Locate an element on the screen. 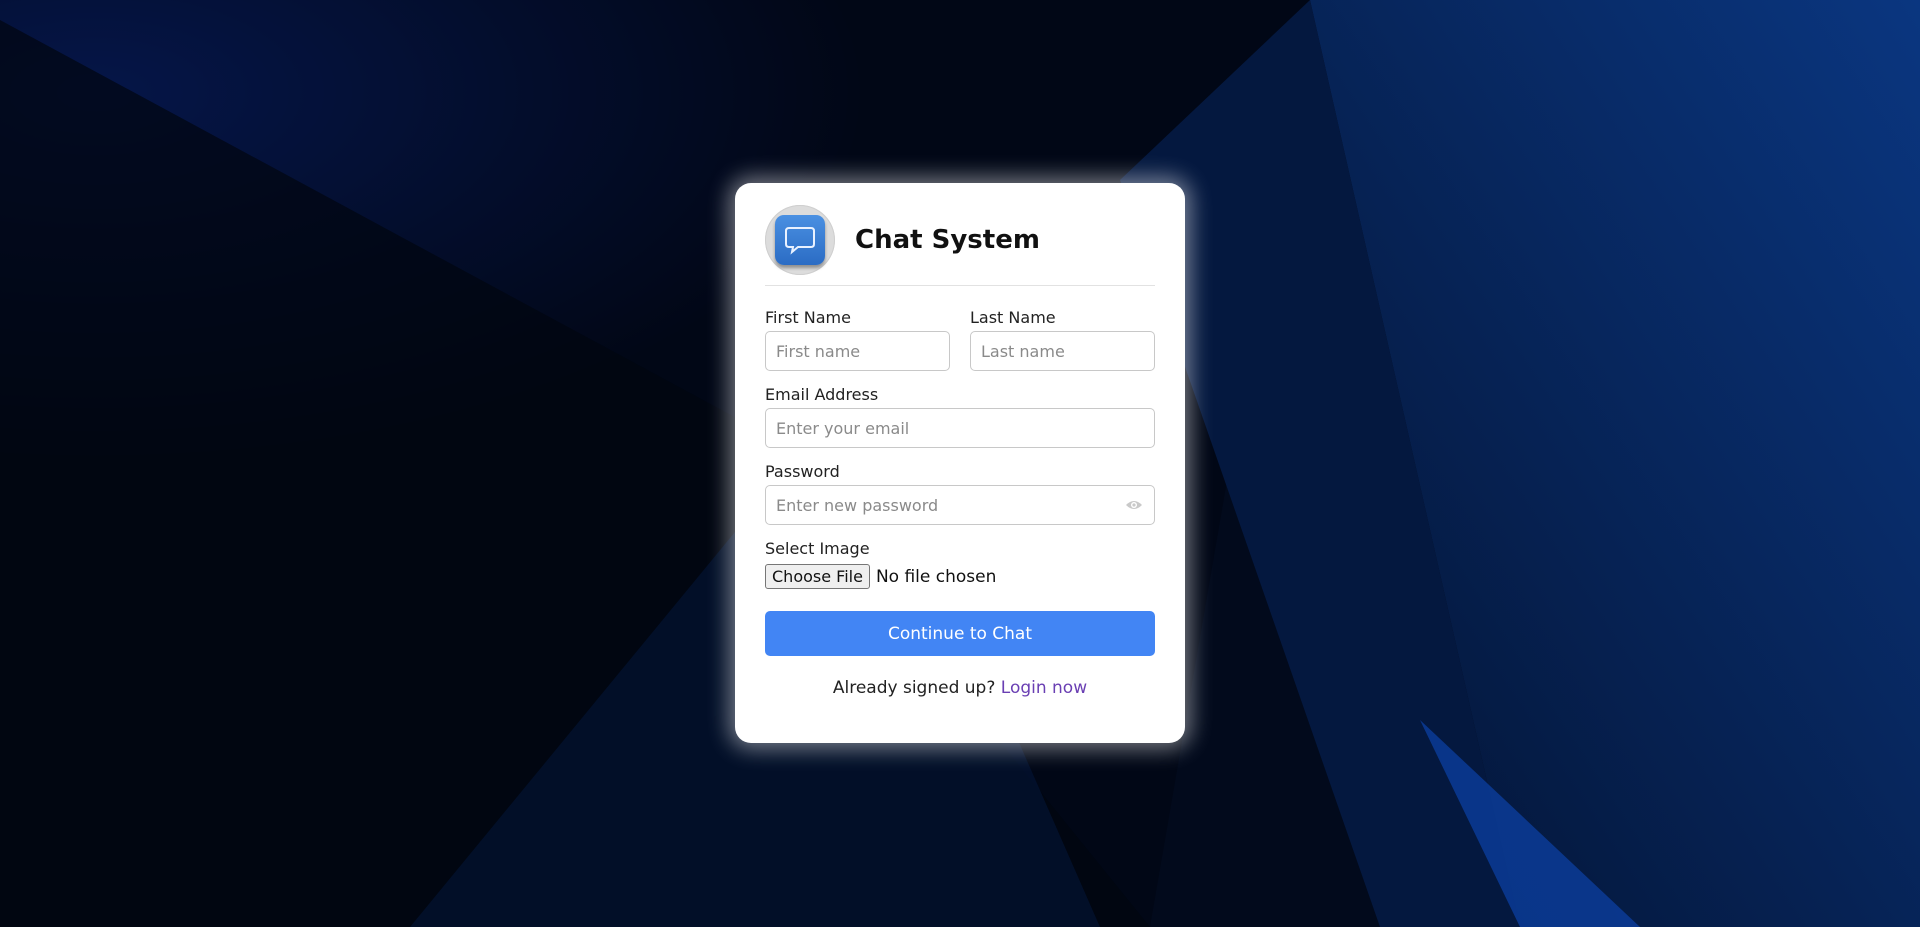  login-now-link: Login now is located at coordinates (1044, 688).